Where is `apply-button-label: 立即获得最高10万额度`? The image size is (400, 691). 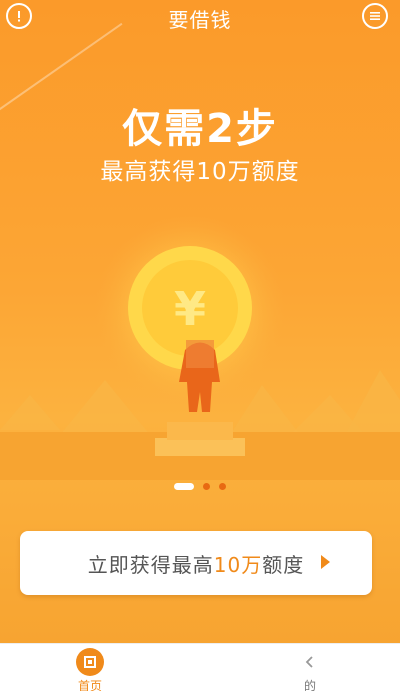 apply-button-label: 立即获得最高10万额度 is located at coordinates (196, 564).